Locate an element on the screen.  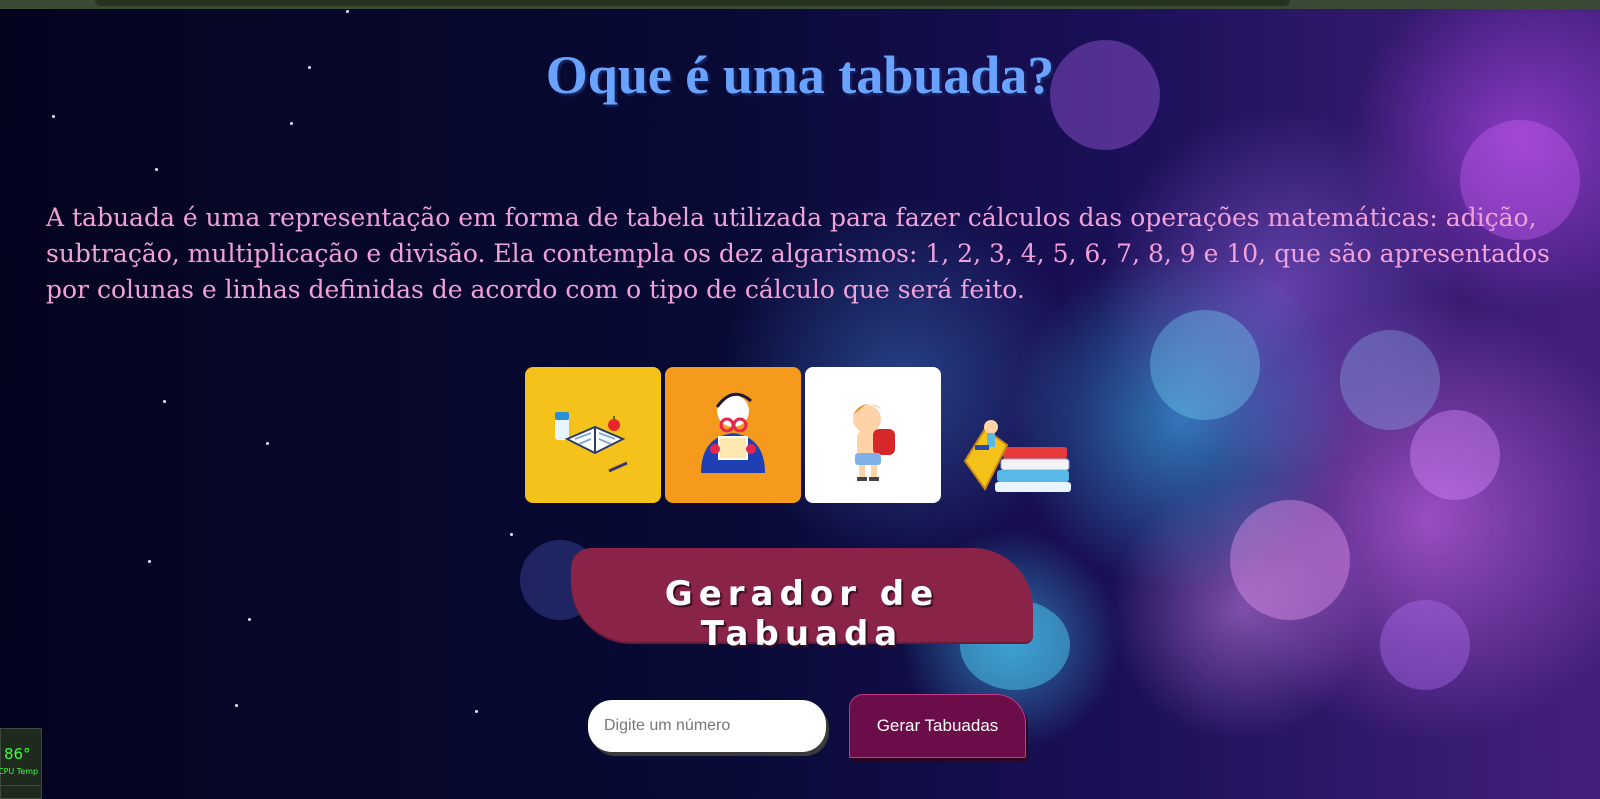
schoolboy-backpack-illustration is located at coordinates (873, 435).